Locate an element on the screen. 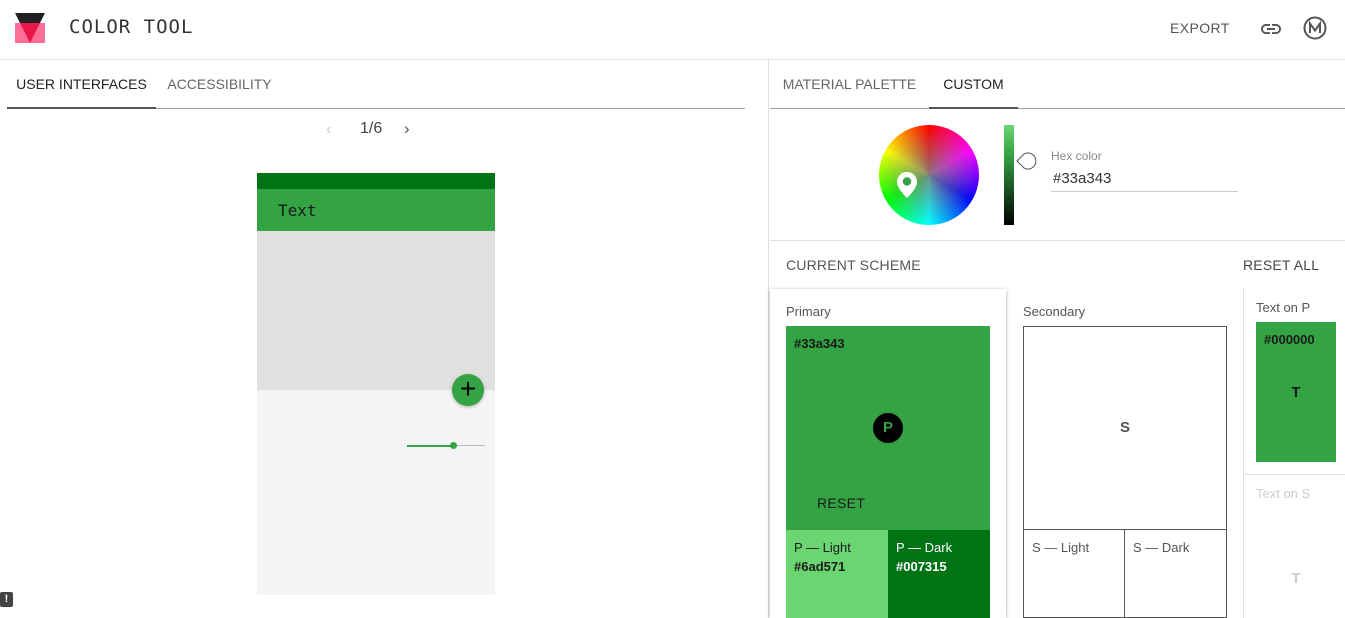 Image resolution: width=1345 pixels, height=618 pixels. secondary-label: Secondary is located at coordinates (1054, 311).